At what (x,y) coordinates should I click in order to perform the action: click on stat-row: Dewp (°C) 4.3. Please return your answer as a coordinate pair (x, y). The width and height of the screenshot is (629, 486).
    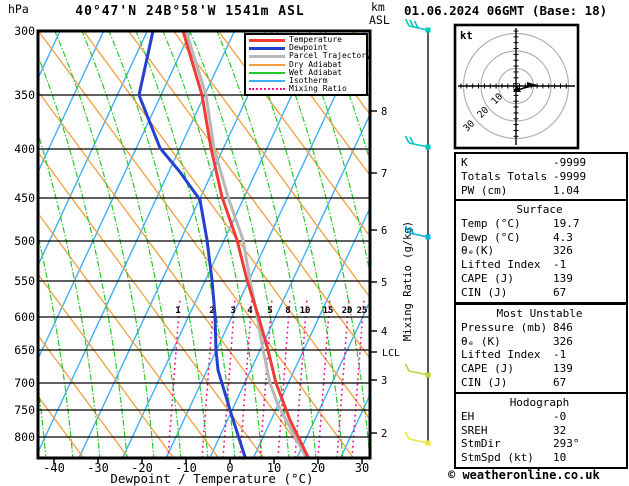
    Looking at the image, I should click on (543, 238).